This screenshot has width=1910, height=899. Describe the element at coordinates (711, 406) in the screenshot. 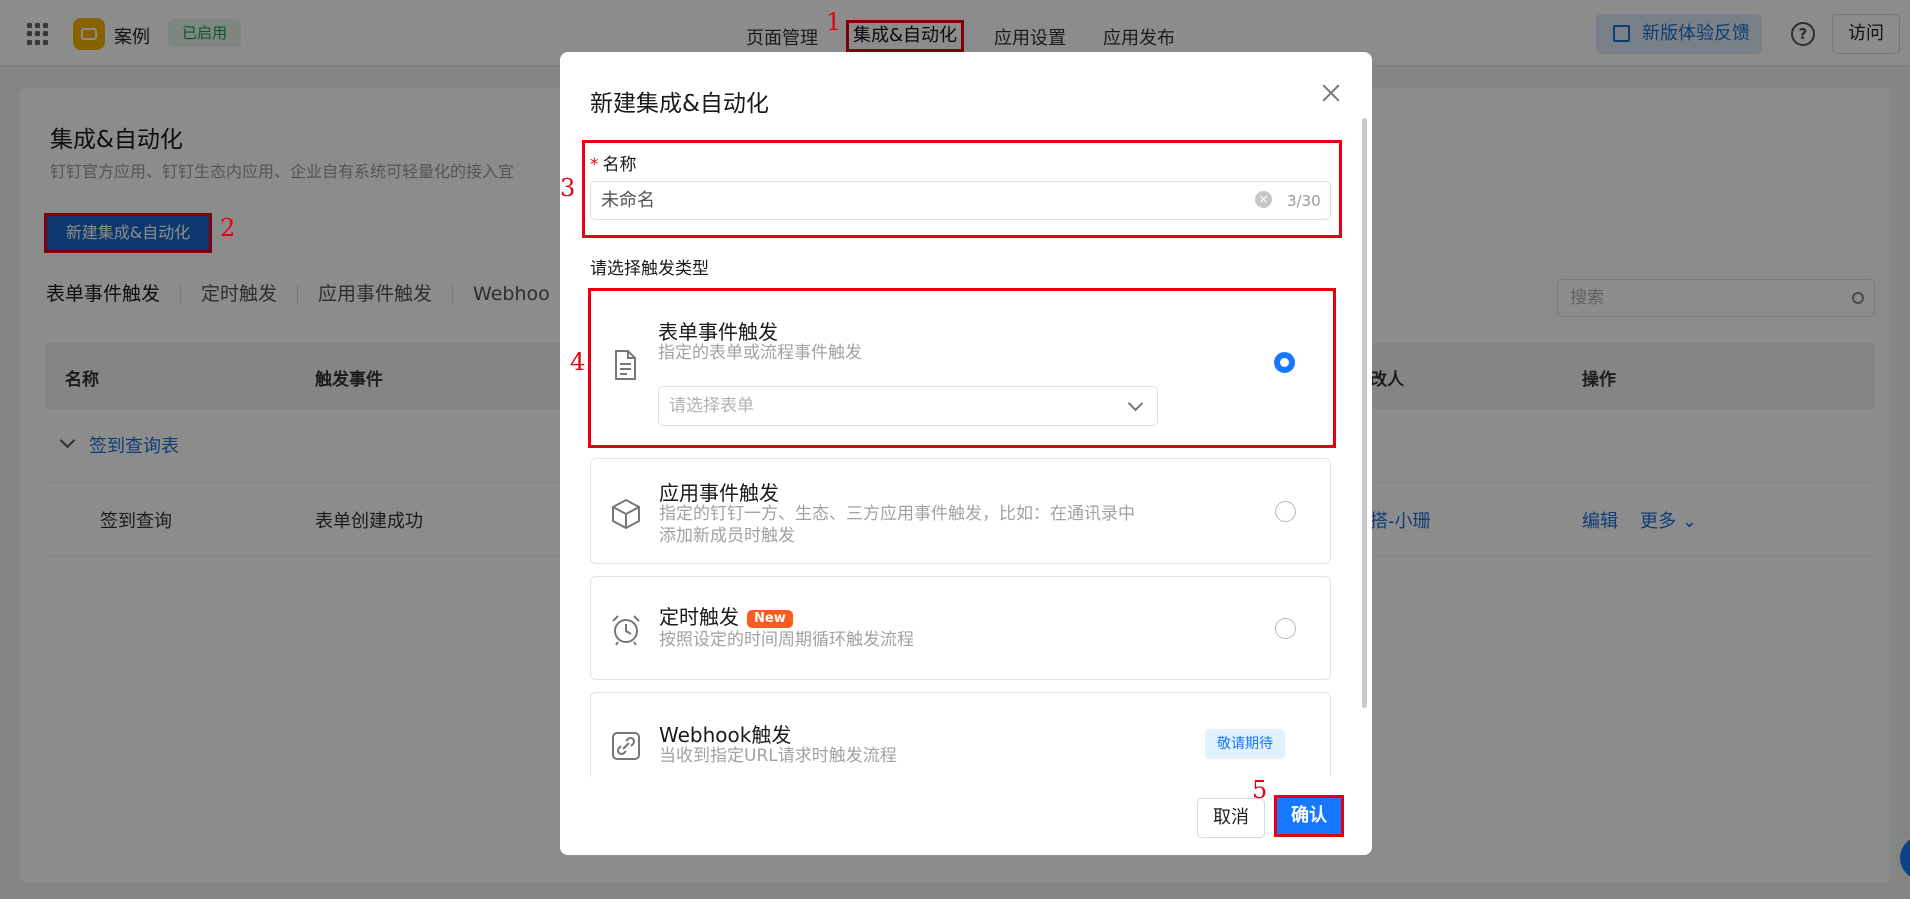

I see `form-select-placeholder: 请选择表单` at that location.